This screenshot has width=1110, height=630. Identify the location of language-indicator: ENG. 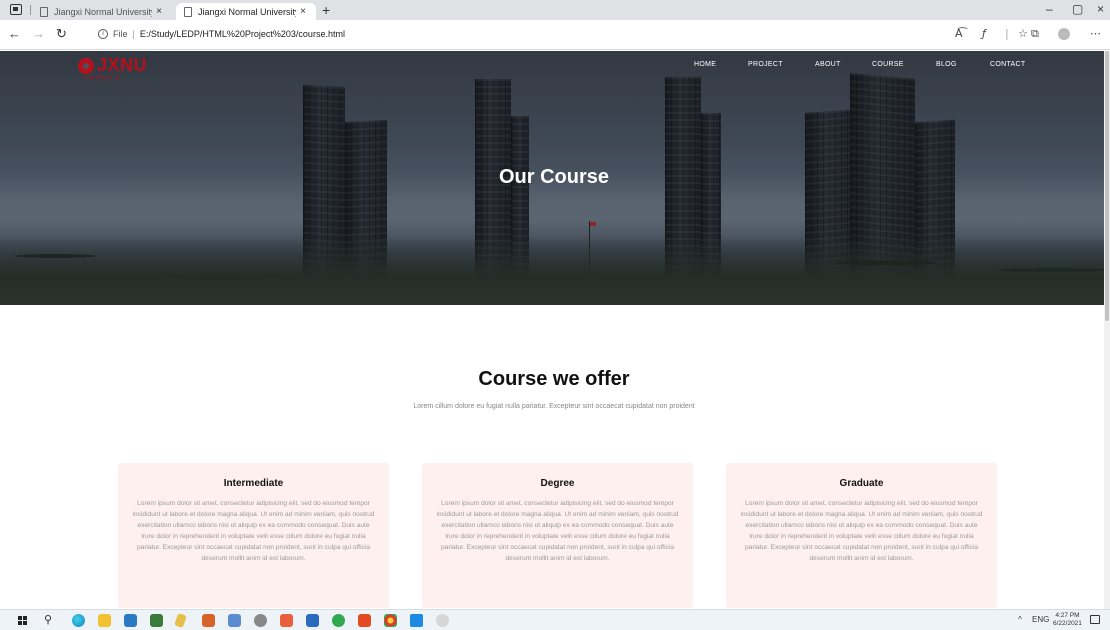
(1040, 619).